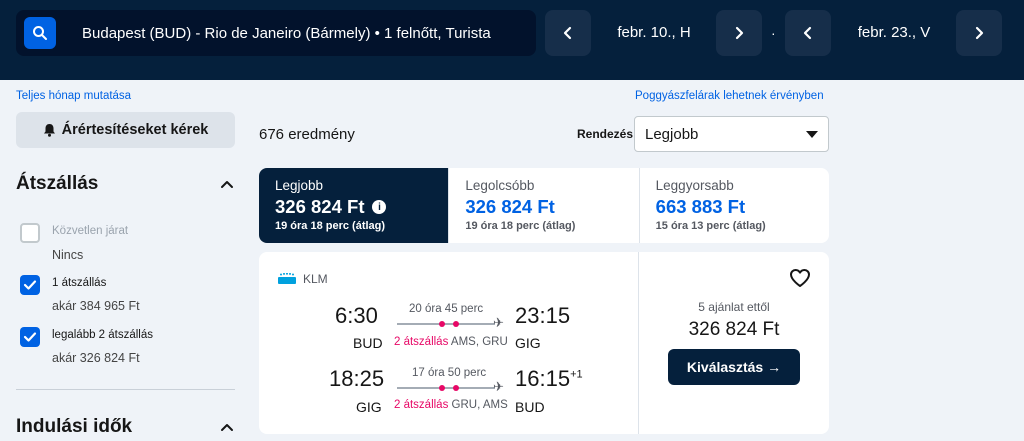  I want to click on arrival-time-value: 23:15, so click(543, 315).